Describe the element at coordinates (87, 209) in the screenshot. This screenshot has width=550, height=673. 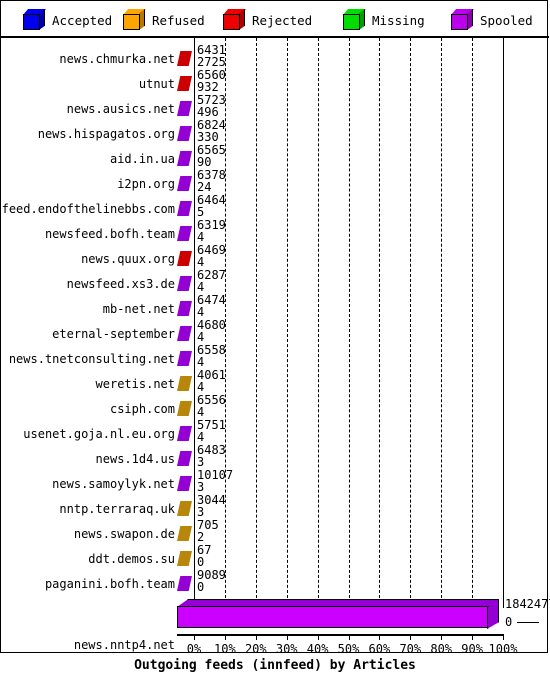
I see `bar-label: newsfeed.endofthelinebbs.com` at that location.